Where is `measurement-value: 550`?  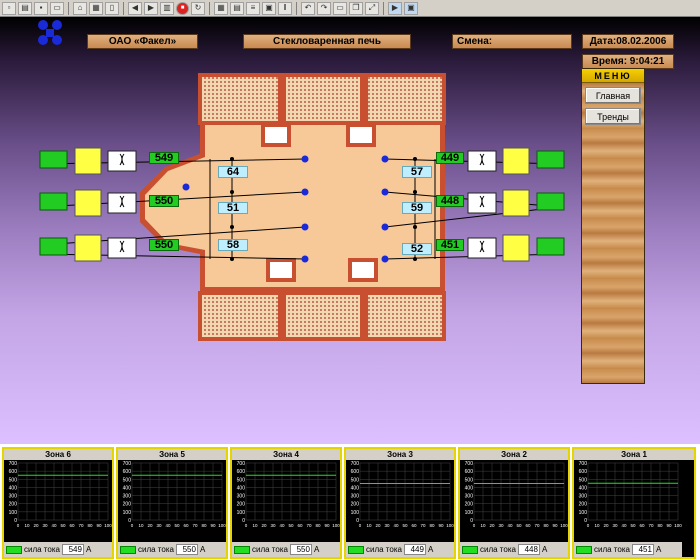
measurement-value: 550 is located at coordinates (186, 549).